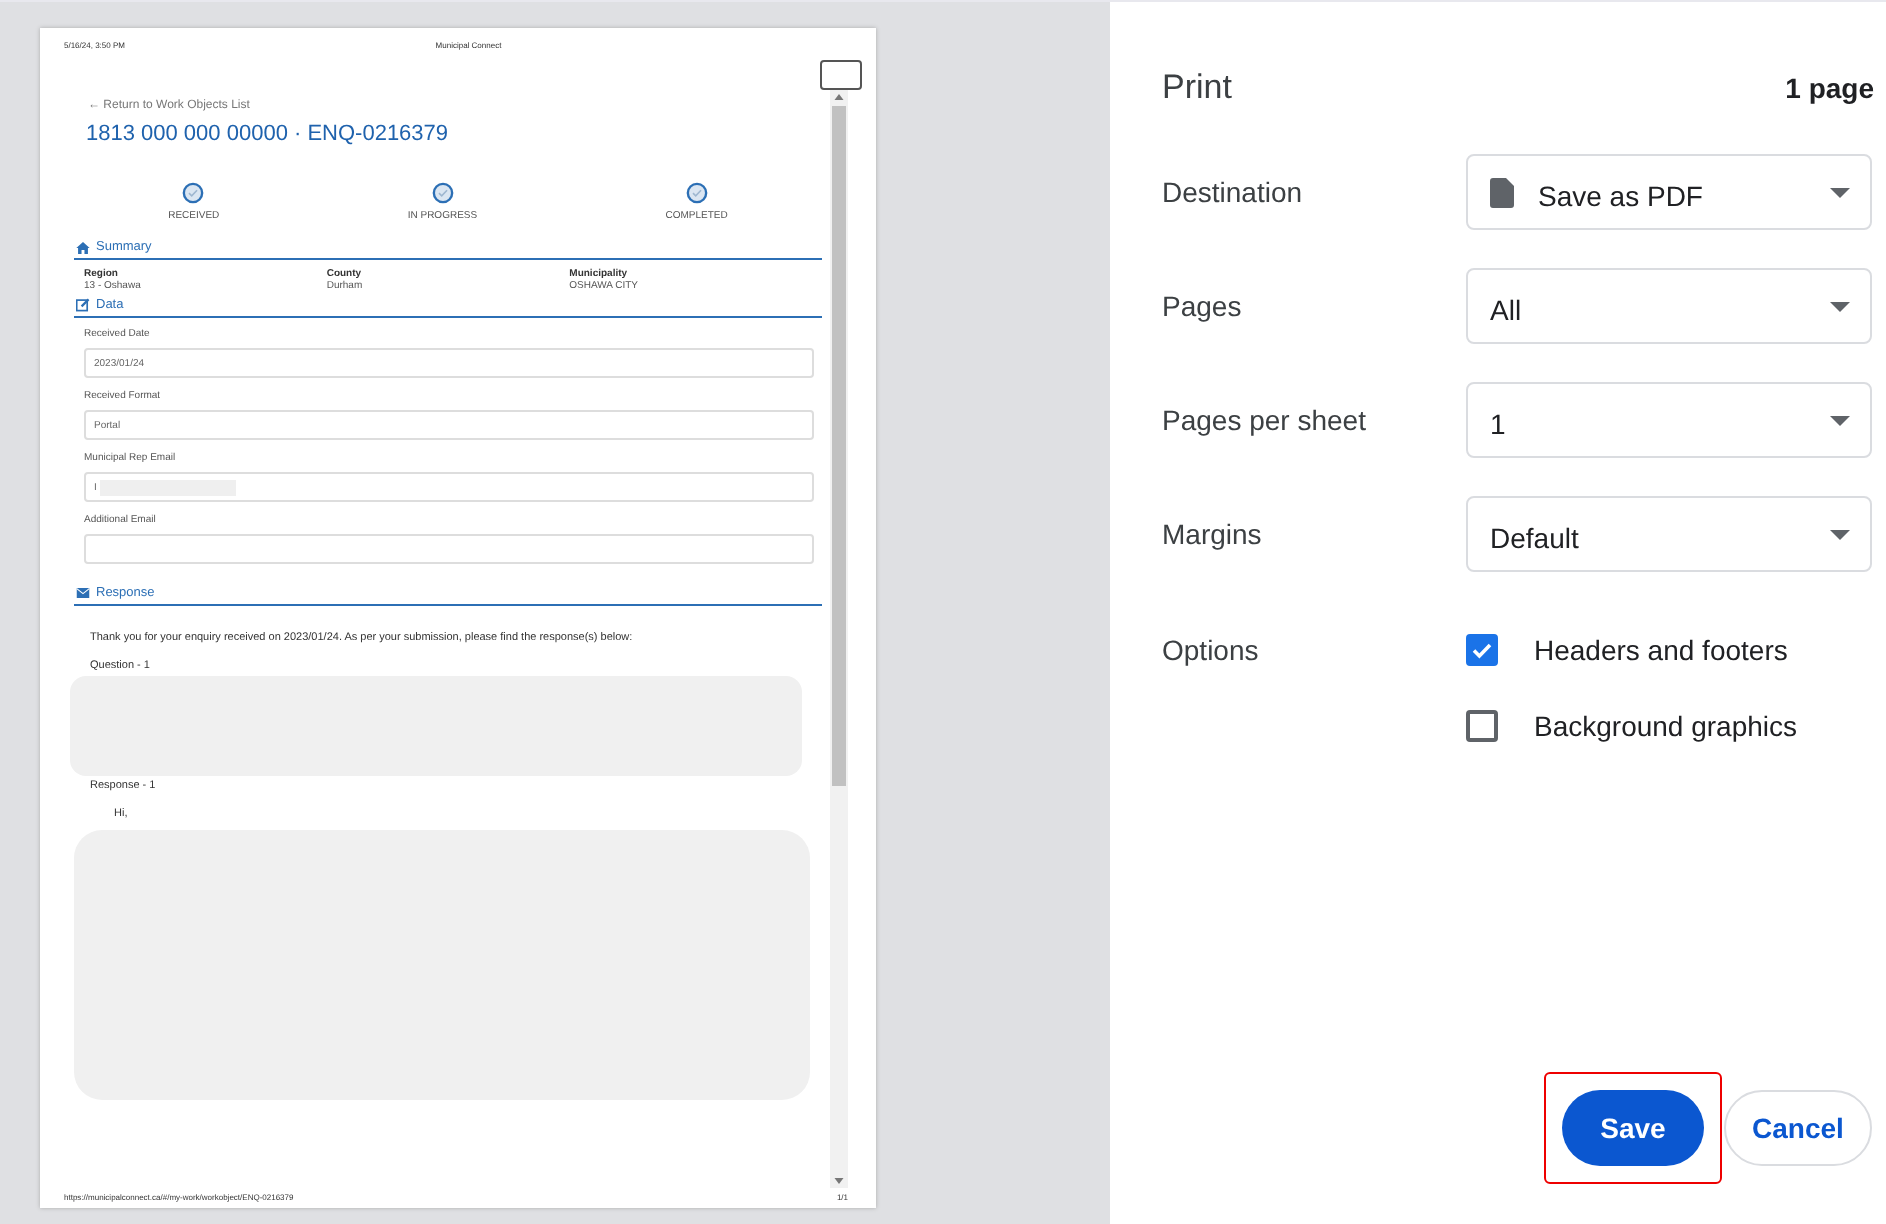  I want to click on dropdown: Default, so click(1669, 534).